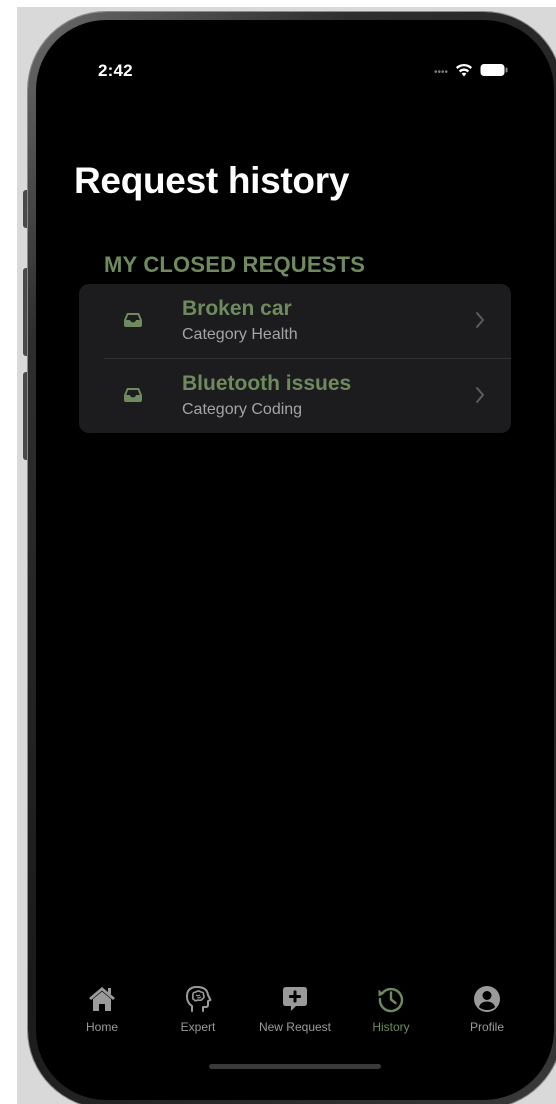  Describe the element at coordinates (295, 396) in the screenshot. I see `request-row: Bluetooth issues Category Coding` at that location.